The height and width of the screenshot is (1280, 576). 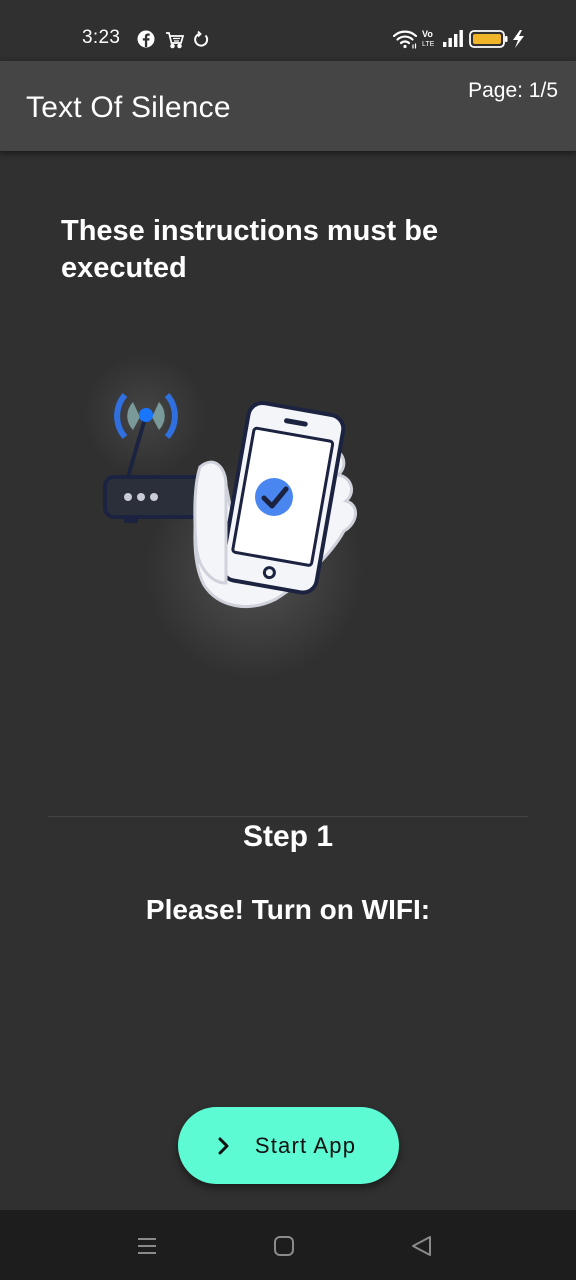 What do you see at coordinates (101, 37) in the screenshot?
I see `status-time: 3:23` at bounding box center [101, 37].